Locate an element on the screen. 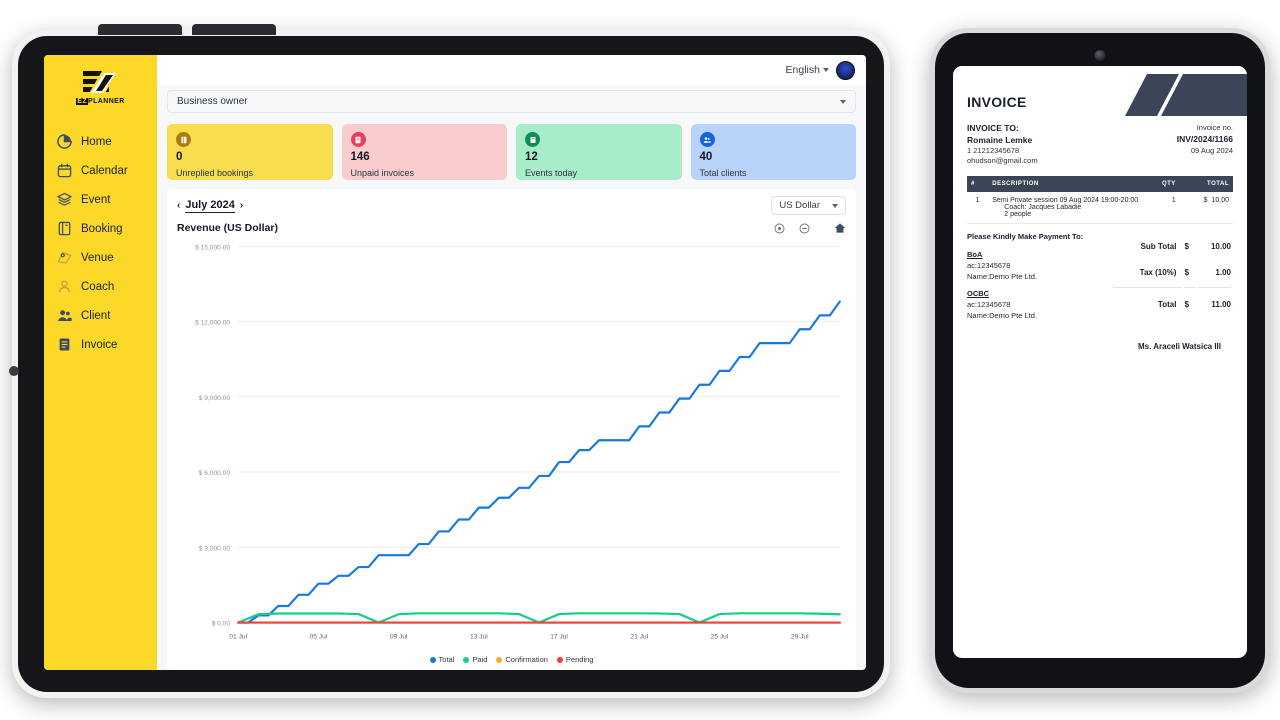 The image size is (1280, 720). currency-select: US Dollar is located at coordinates (808, 205).